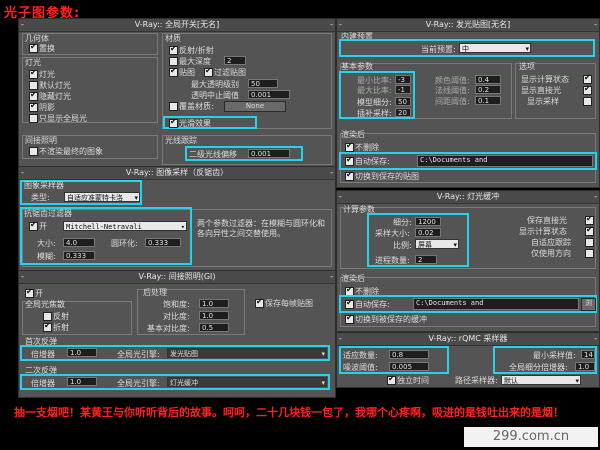  What do you see at coordinates (409, 354) in the screenshot?
I see `adaptive-amount-spinner: 0.8` at bounding box center [409, 354].